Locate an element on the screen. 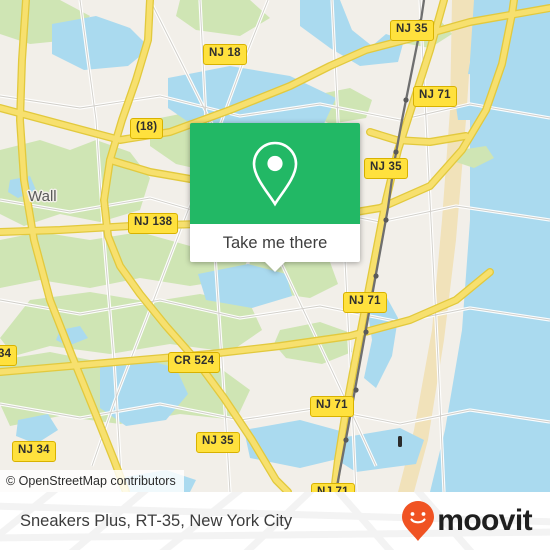  take-me-there-label: Take me there is located at coordinates (275, 242).